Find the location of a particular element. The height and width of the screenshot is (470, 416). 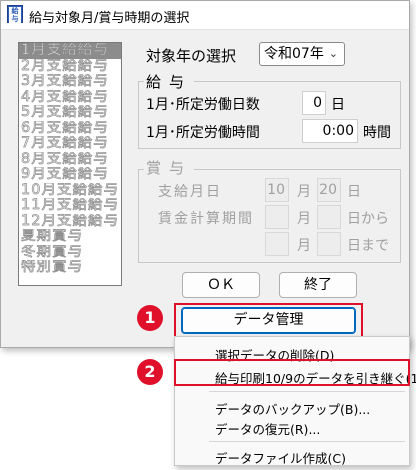

period-from-month-input is located at coordinates (277, 217).